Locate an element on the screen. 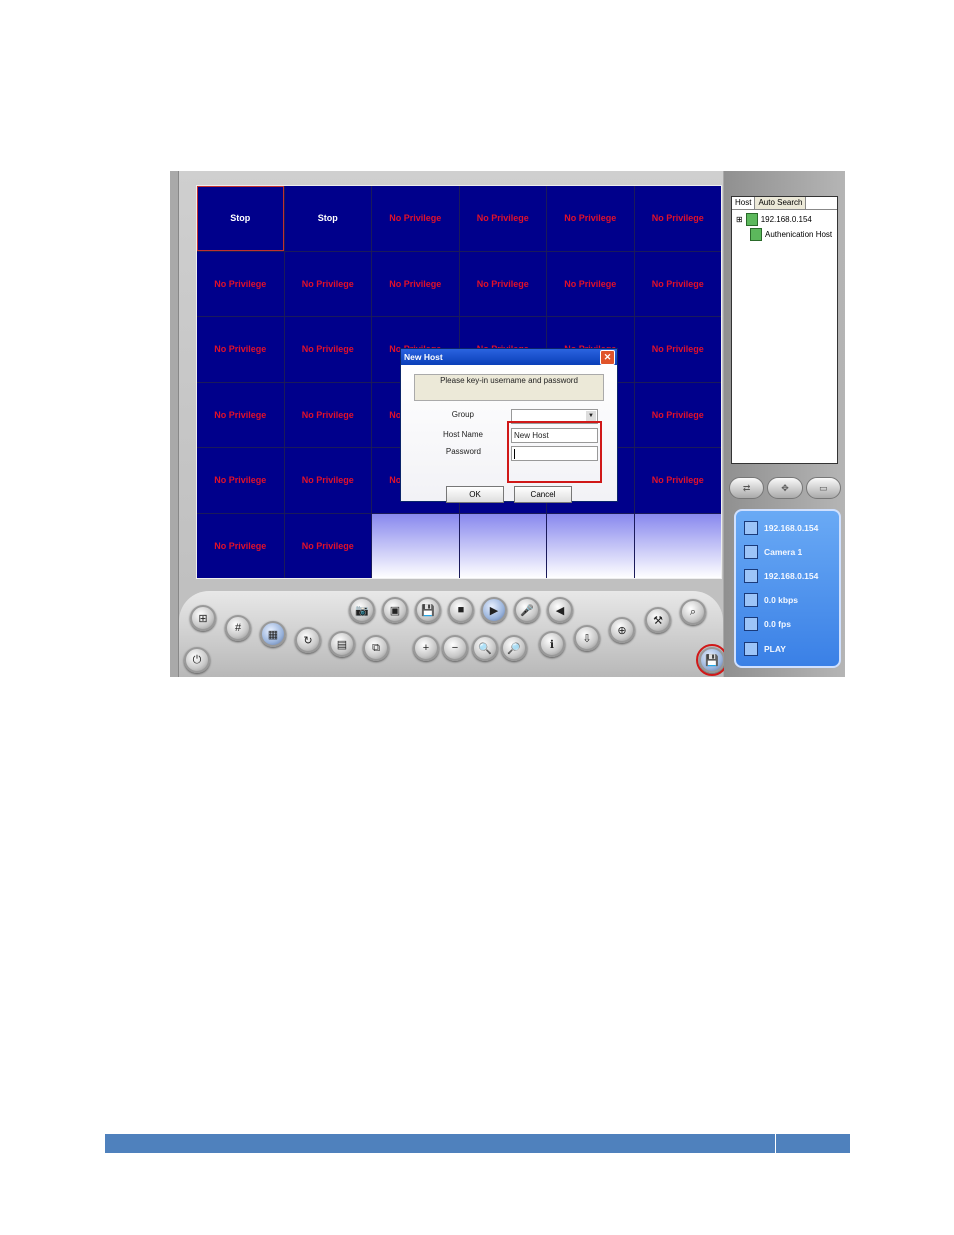 The width and height of the screenshot is (954, 1235). tree-node-host: ⊞ 192.168.0.154 is located at coordinates (774, 219).